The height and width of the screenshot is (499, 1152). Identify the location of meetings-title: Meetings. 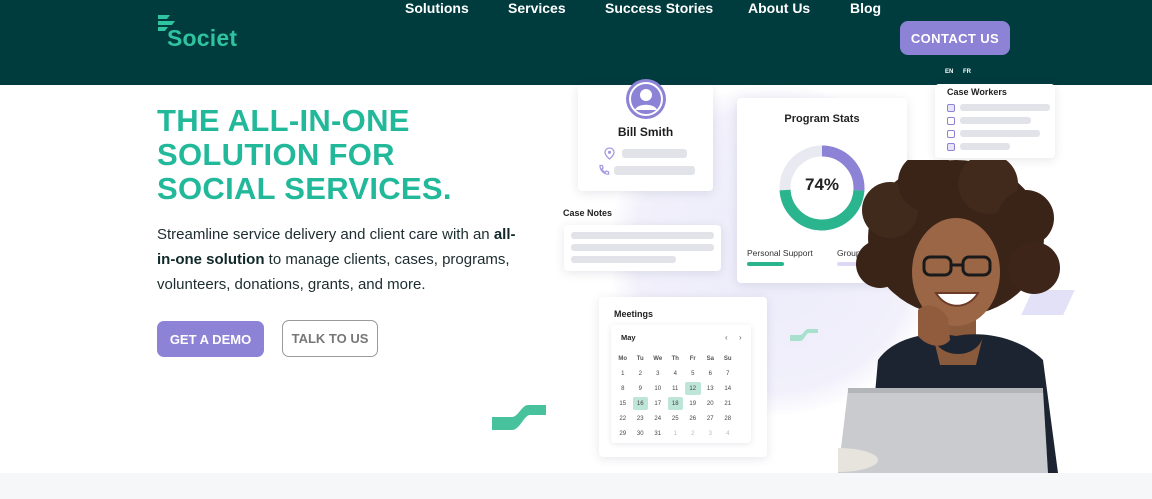
(634, 314).